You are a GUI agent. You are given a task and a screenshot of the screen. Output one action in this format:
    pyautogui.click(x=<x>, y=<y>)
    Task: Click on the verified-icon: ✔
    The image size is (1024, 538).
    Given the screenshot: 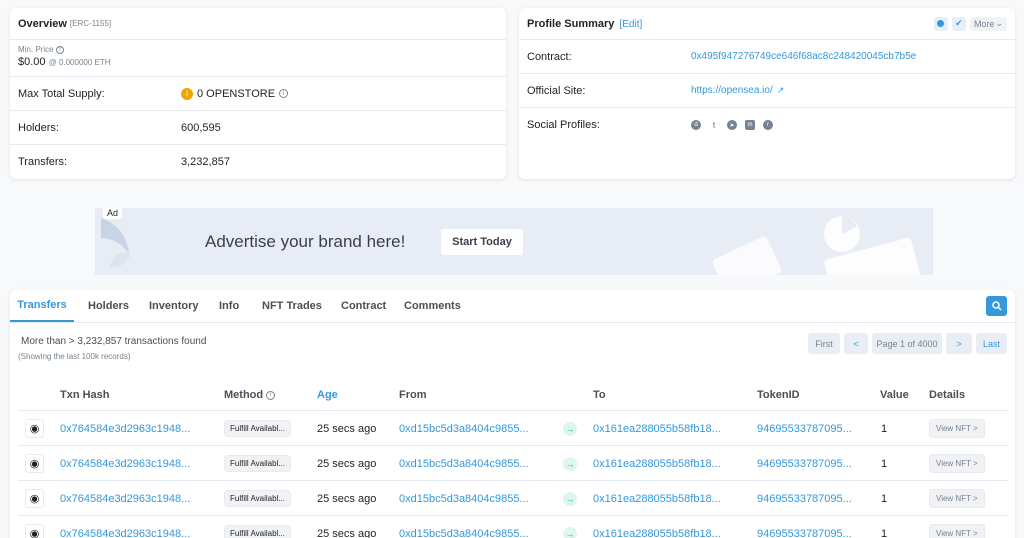 What is the action you would take?
    pyautogui.click(x=958, y=23)
    